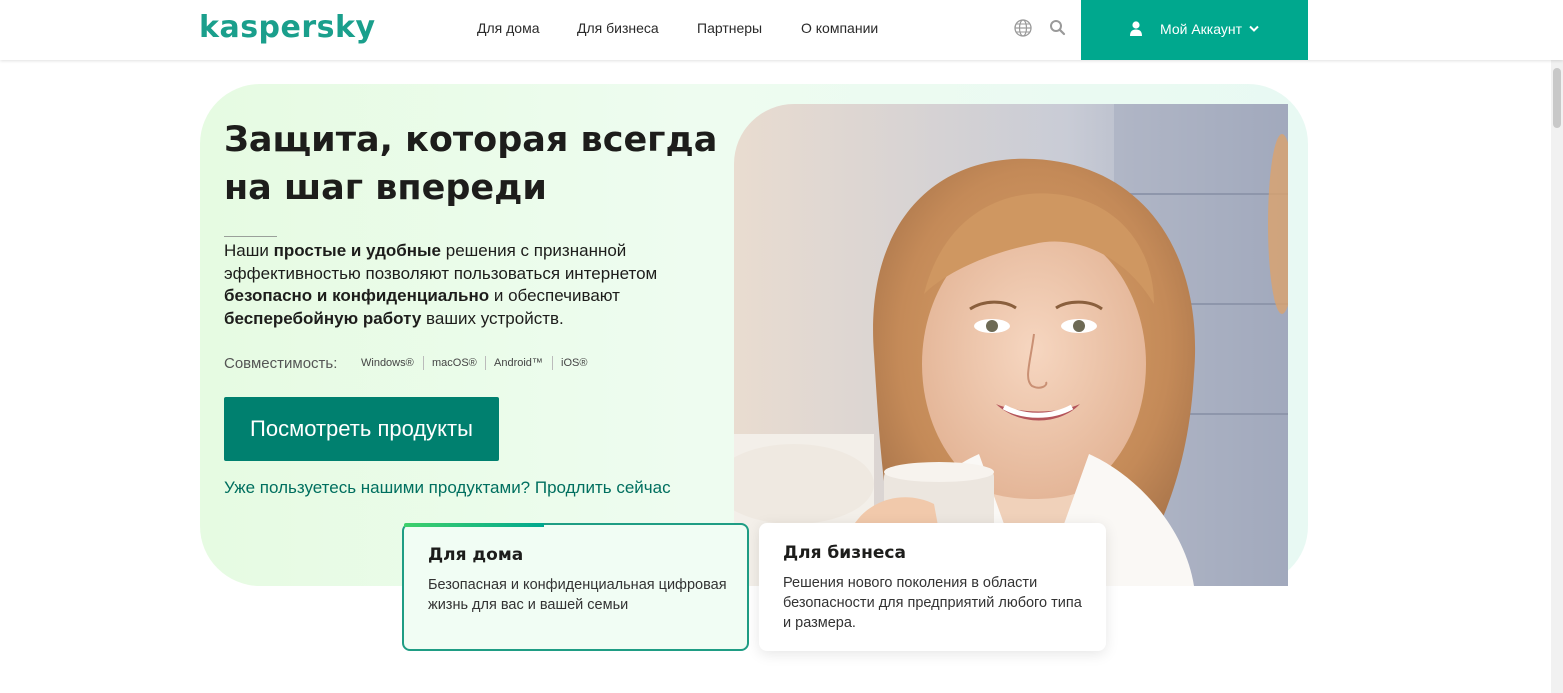  Describe the element at coordinates (361, 429) in the screenshot. I see `view-products-button: Посмотреть продукты` at that location.